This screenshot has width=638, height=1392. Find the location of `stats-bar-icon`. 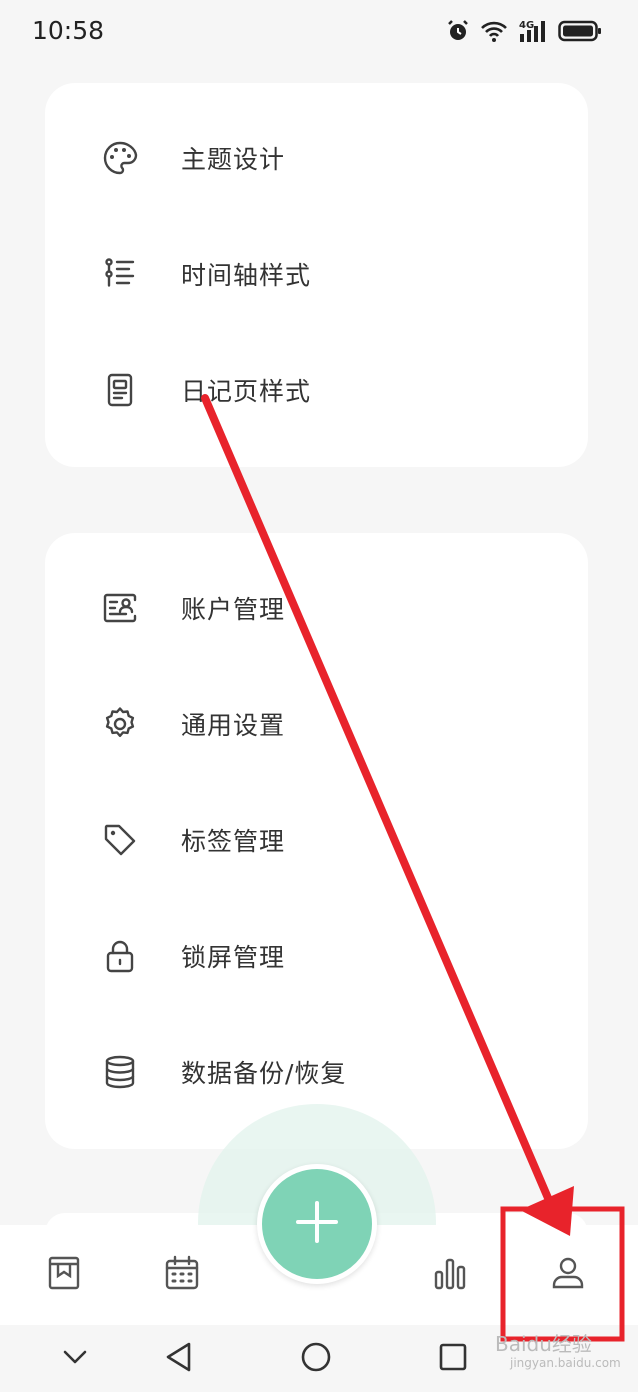

stats-bar-icon is located at coordinates (450, 1275).